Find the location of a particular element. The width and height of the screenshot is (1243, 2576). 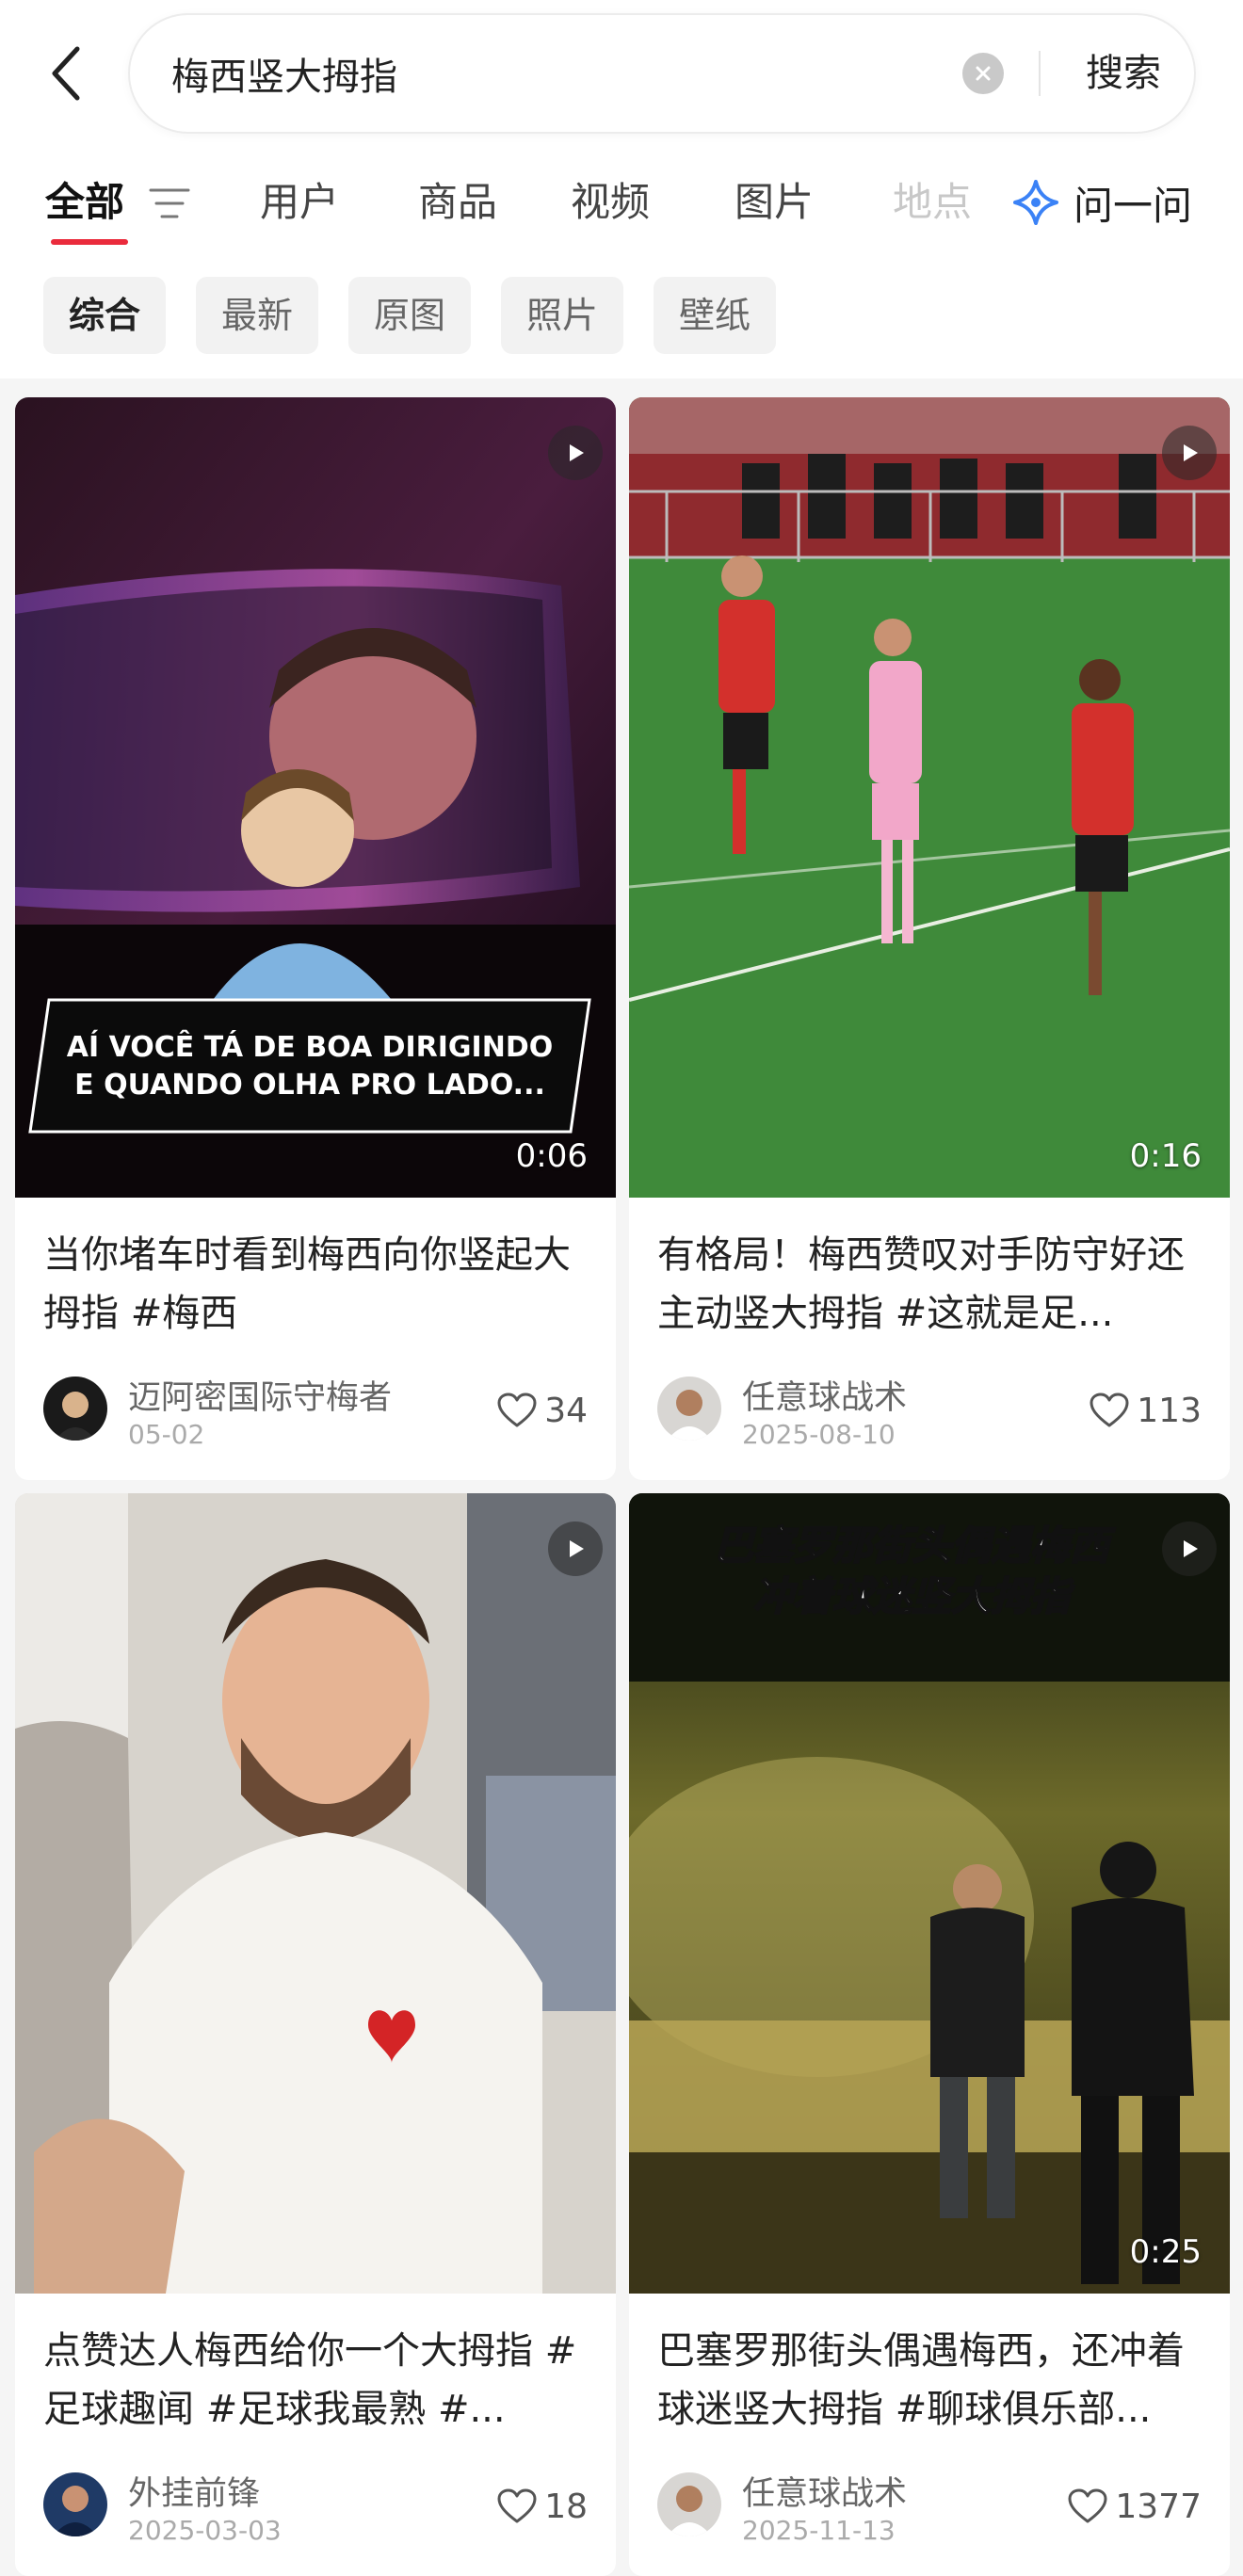

like-count: 1377 is located at coordinates (1158, 2506).